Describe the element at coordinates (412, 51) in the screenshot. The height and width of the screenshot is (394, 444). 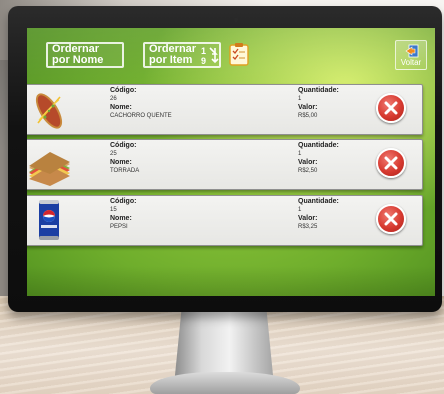
I see `back-arrow-icon` at that location.